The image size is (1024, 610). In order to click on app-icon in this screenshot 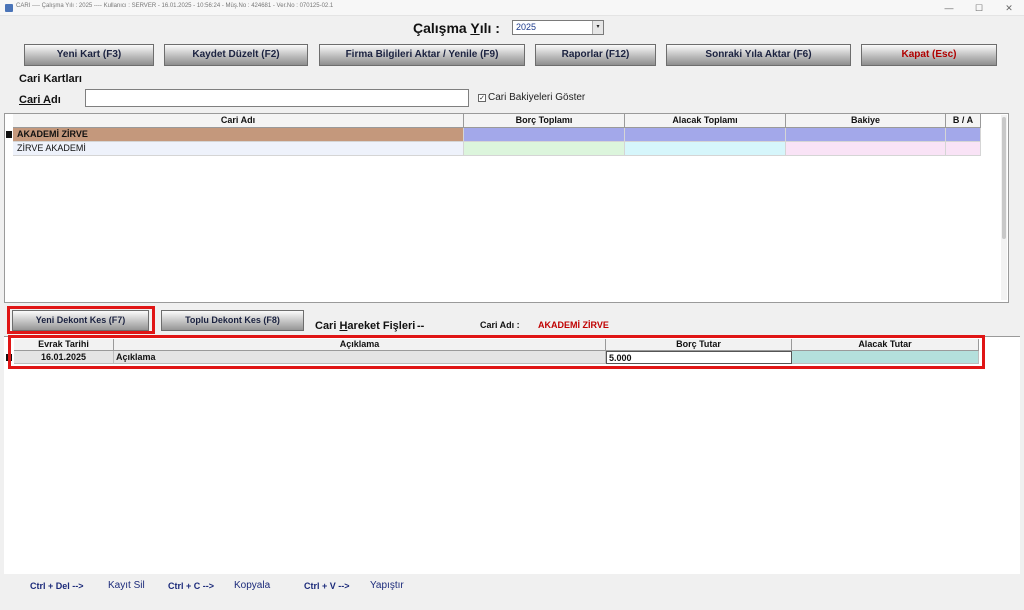, I will do `click(9, 8)`.